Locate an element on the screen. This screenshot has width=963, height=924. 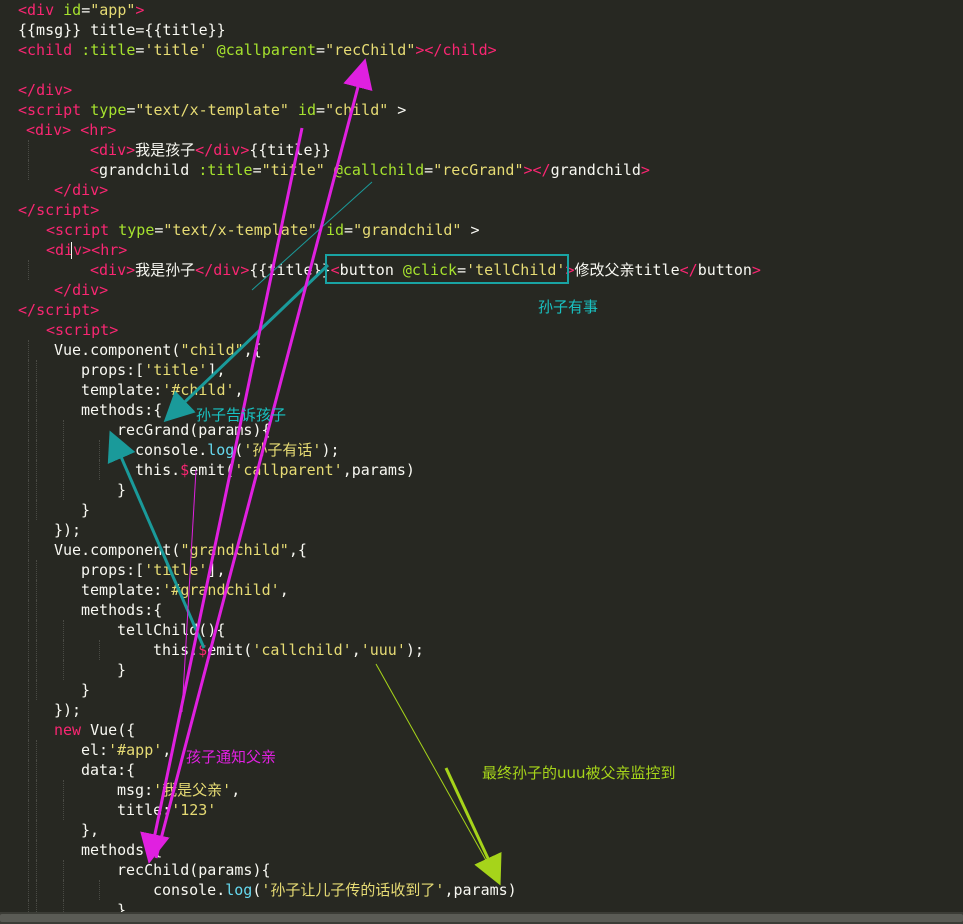
code-token: button is located at coordinates (366, 270).